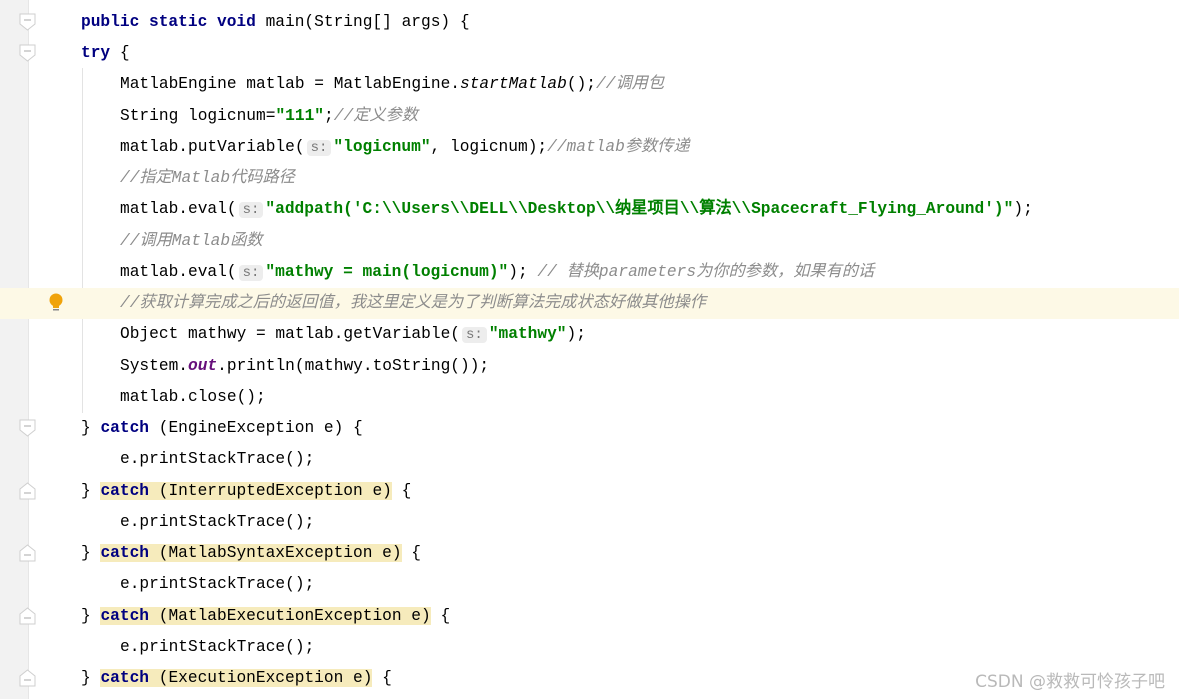 This screenshot has width=1179, height=699. Describe the element at coordinates (589, 491) in the screenshot. I see `code-line: } catch (InterruptedException e) {` at that location.